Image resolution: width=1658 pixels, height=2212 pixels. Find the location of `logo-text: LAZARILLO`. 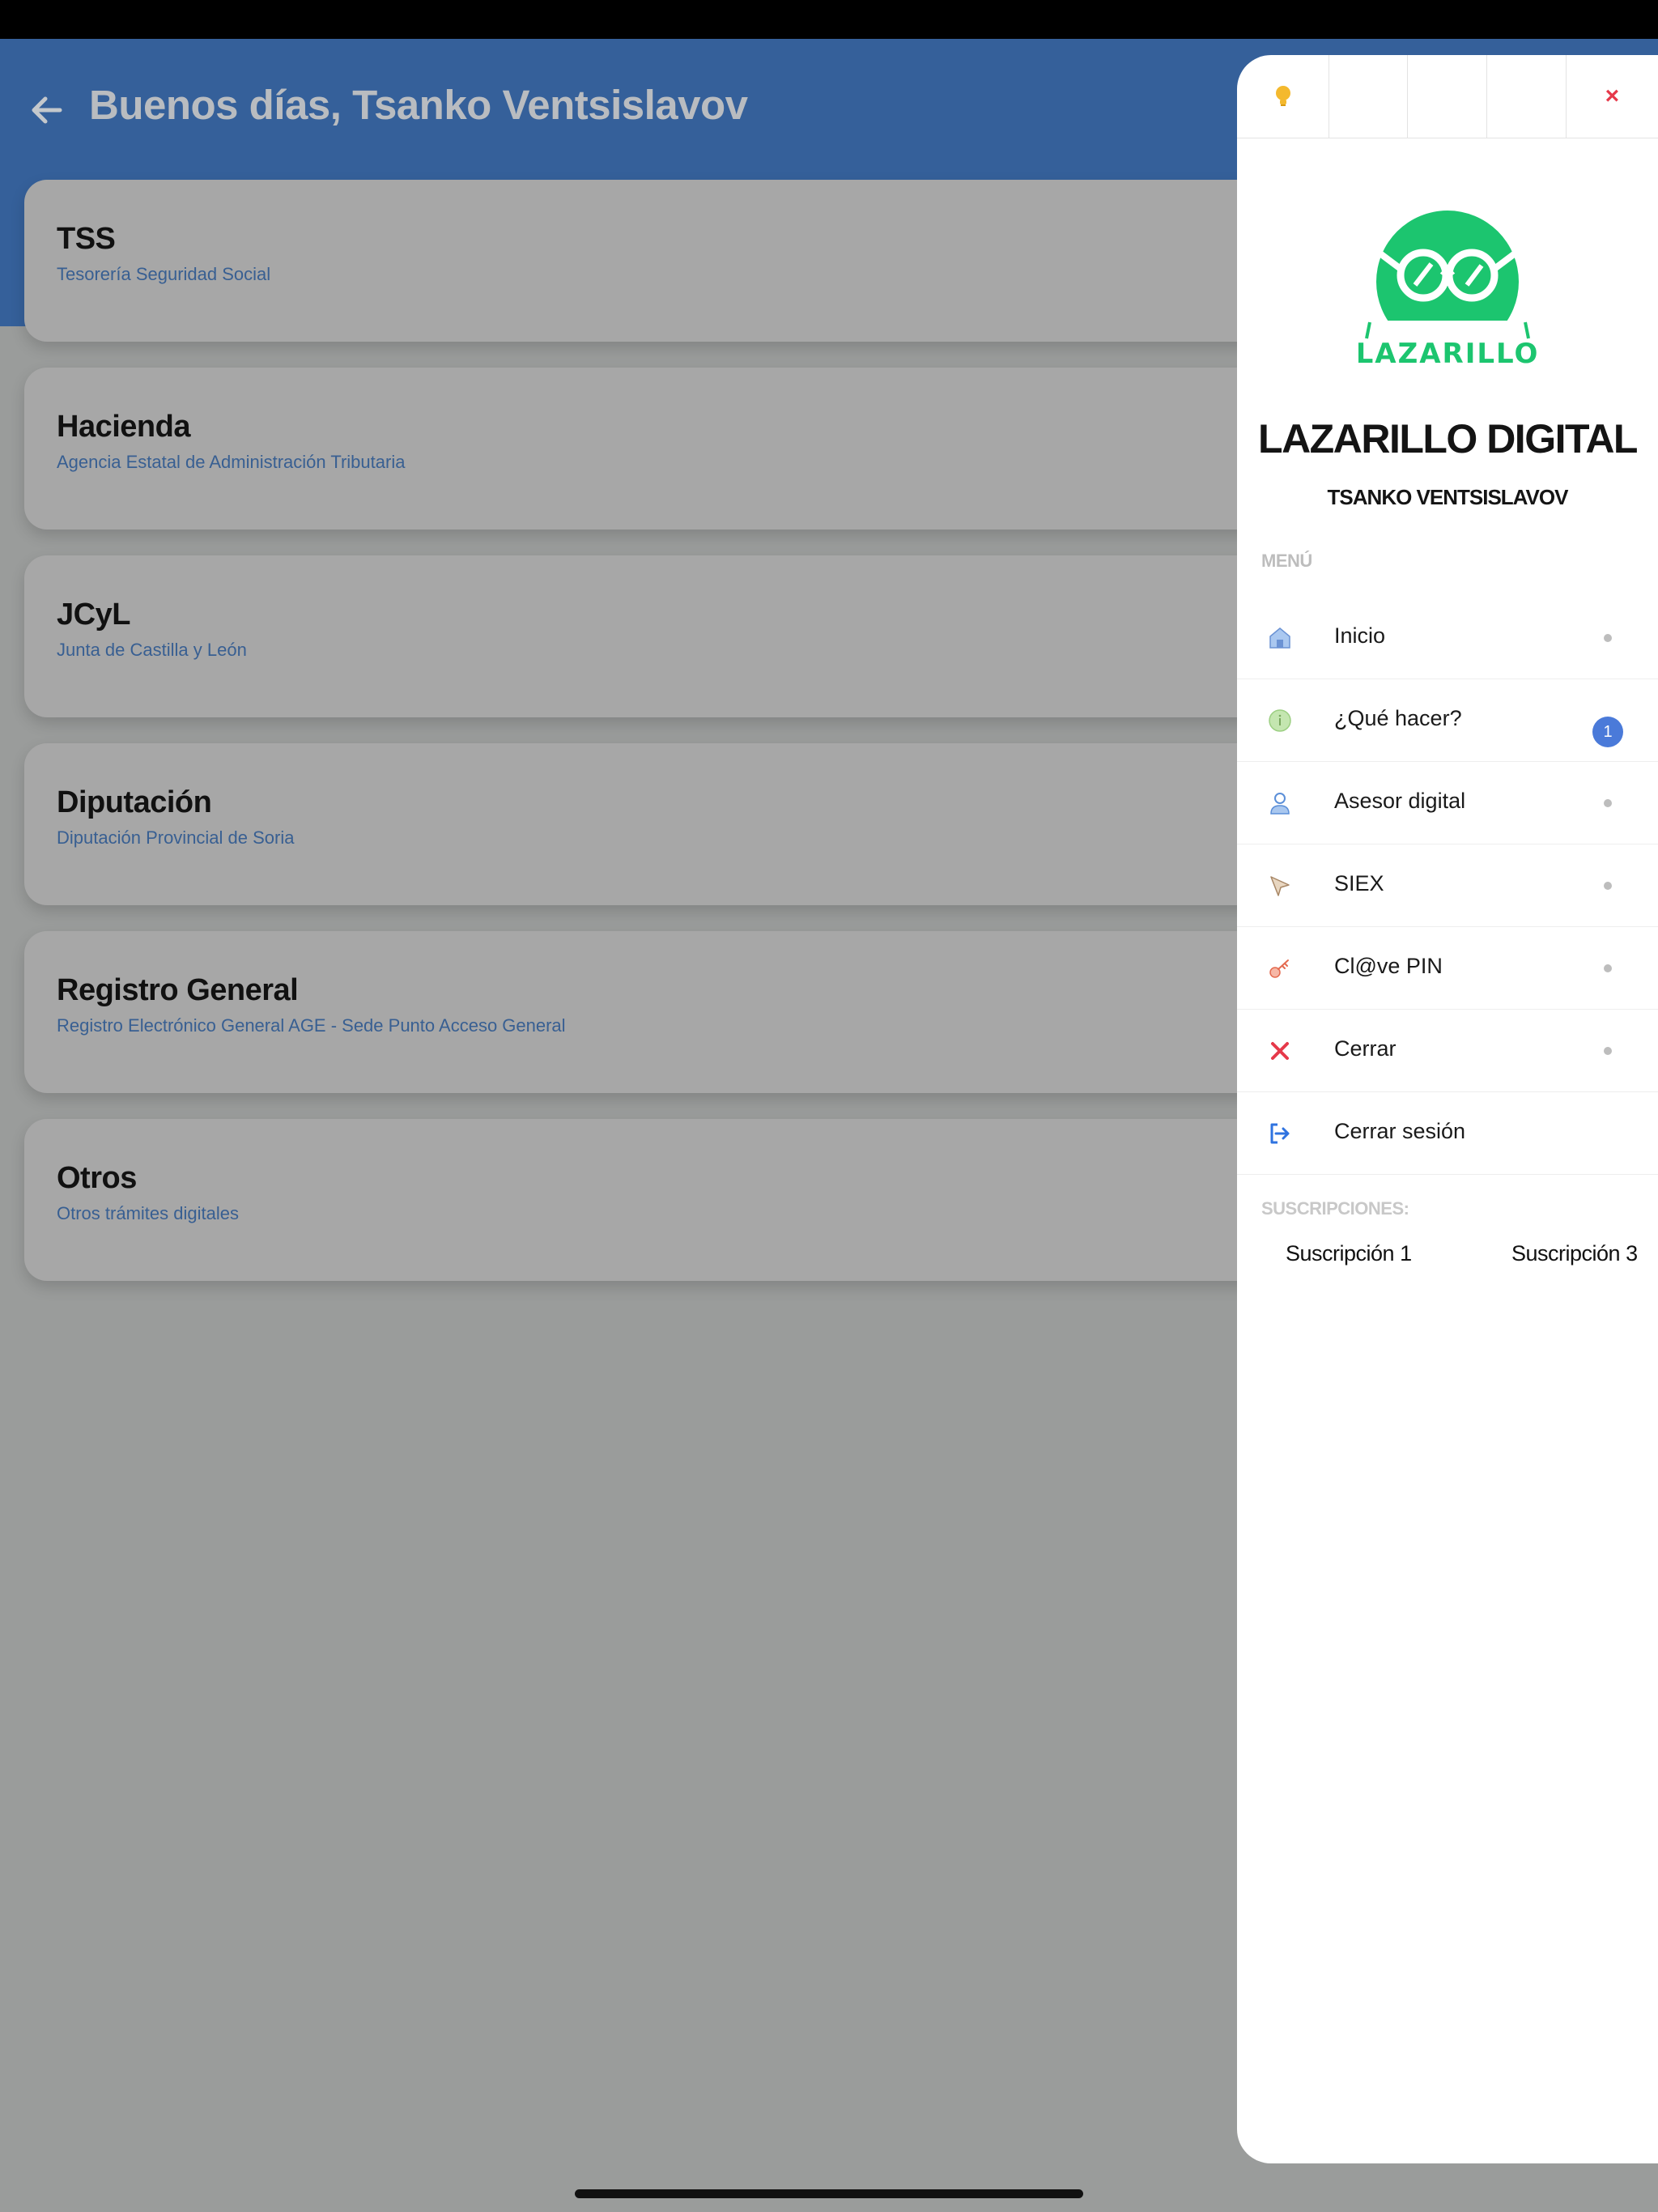

logo-text: LAZARILLO is located at coordinates (1447, 354).